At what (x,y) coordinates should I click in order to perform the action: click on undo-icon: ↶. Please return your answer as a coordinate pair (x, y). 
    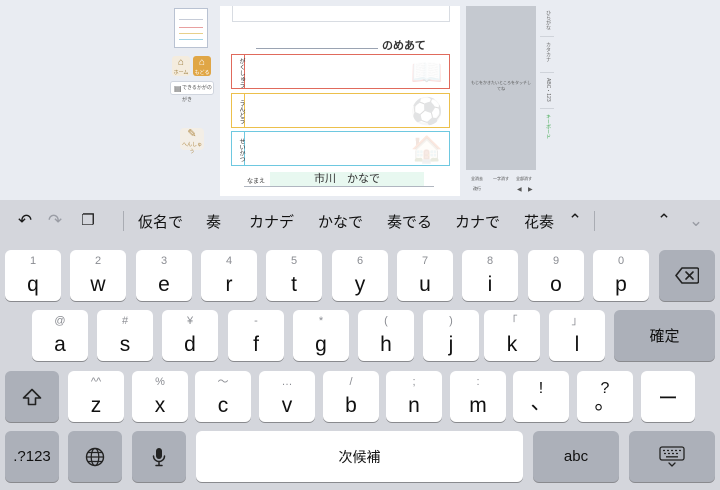
    Looking at the image, I should click on (25, 221).